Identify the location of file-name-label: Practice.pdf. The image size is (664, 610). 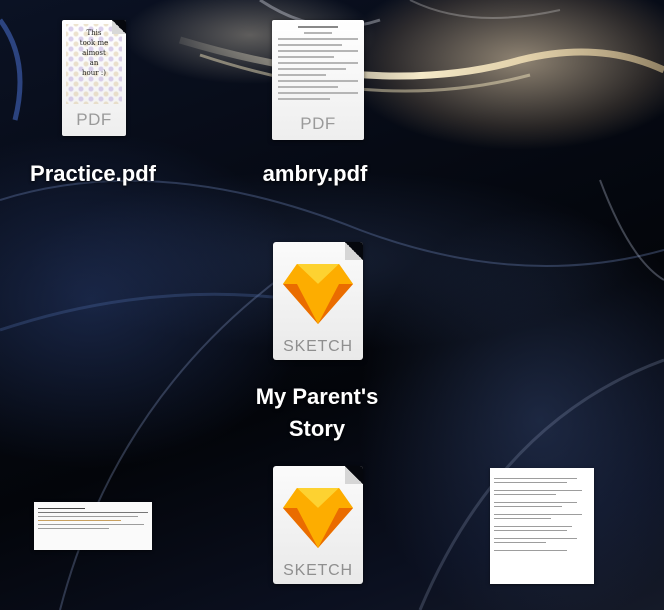
(93, 174).